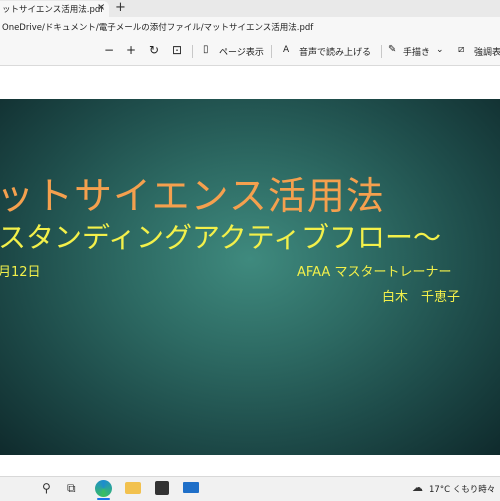  What do you see at coordinates (206, 49) in the screenshot?
I see `page-view-icon: ▯` at bounding box center [206, 49].